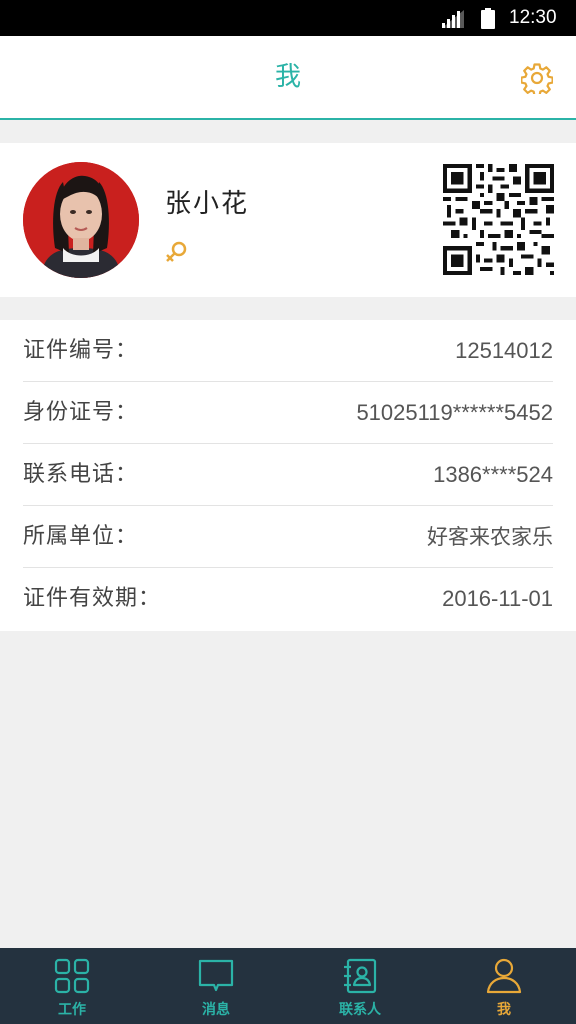 The image size is (576, 1024). I want to click on tab-messages: 消息, so click(216, 986).